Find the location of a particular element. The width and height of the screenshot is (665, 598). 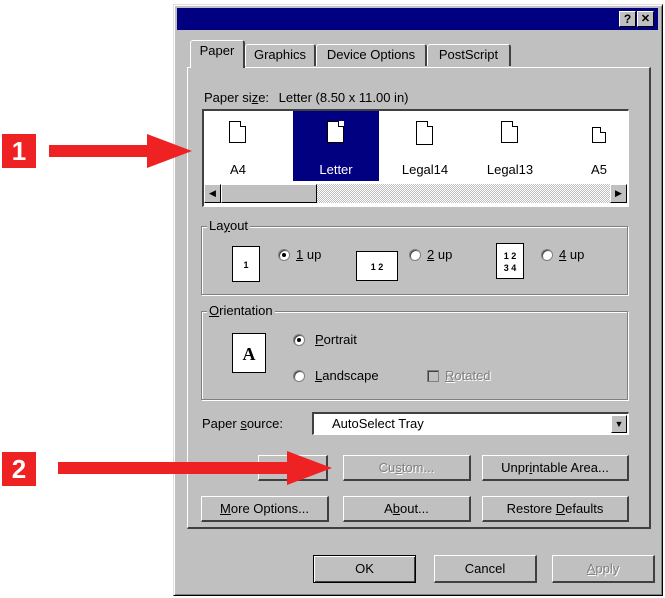

ok-button-label: OK is located at coordinates (364, 568).